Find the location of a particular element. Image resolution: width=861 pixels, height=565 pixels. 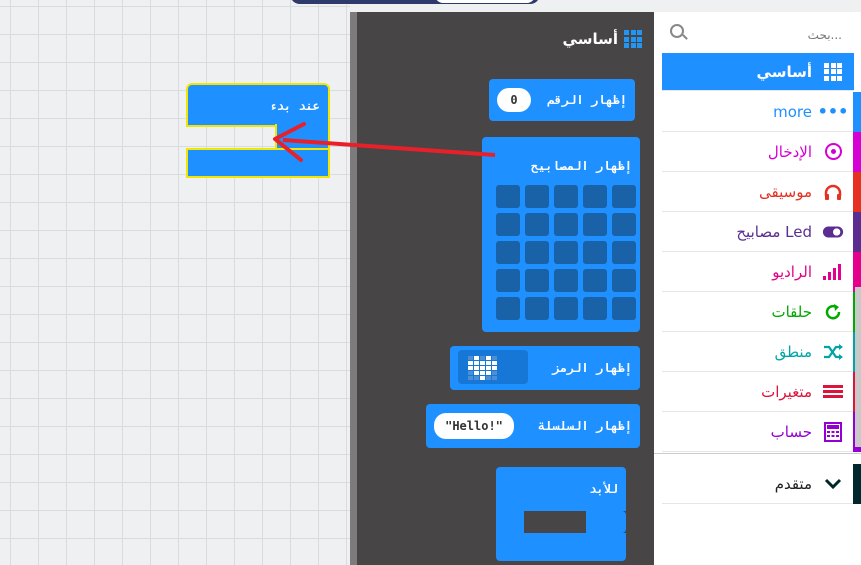

icon-picker is located at coordinates (493, 367).